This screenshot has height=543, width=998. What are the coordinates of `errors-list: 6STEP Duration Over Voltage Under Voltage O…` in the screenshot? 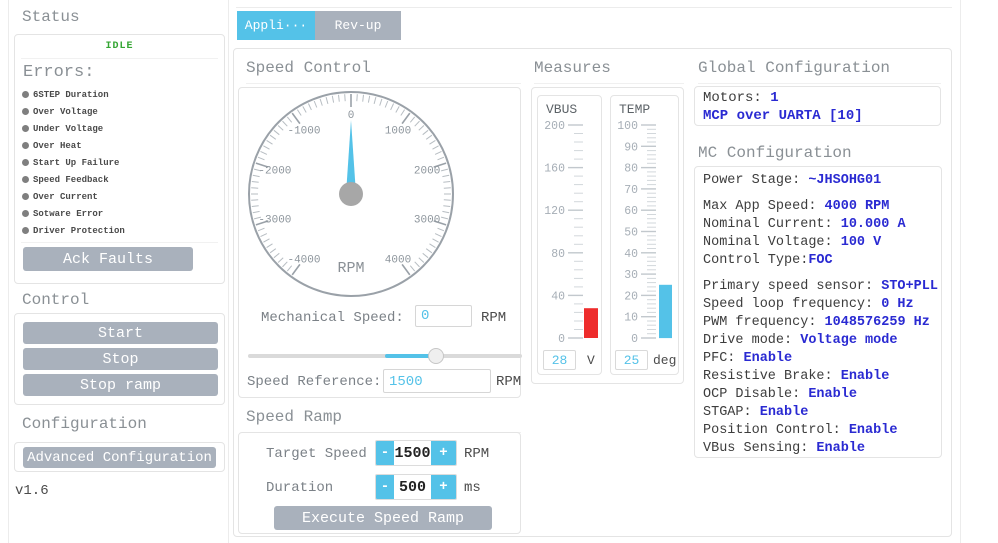 It's located at (121, 162).